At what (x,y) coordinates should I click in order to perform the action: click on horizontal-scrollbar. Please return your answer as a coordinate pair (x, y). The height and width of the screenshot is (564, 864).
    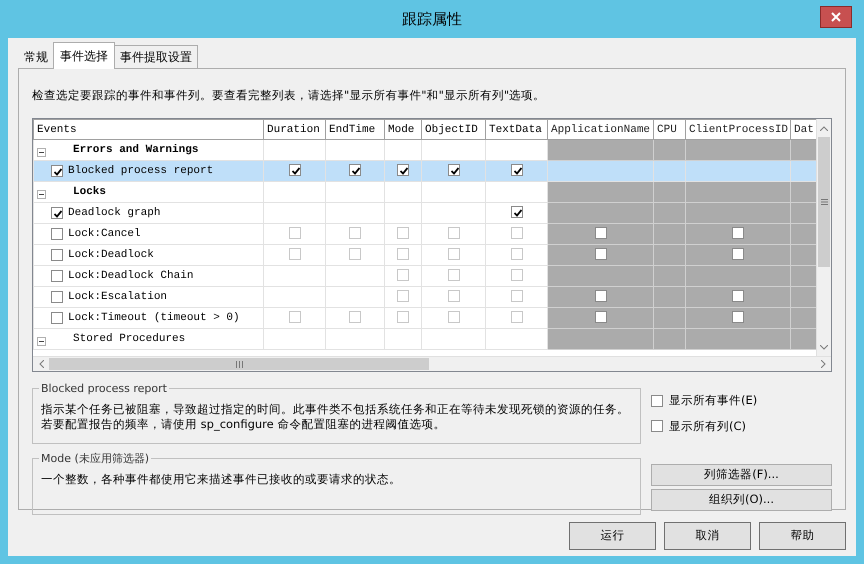
    Looking at the image, I should click on (432, 364).